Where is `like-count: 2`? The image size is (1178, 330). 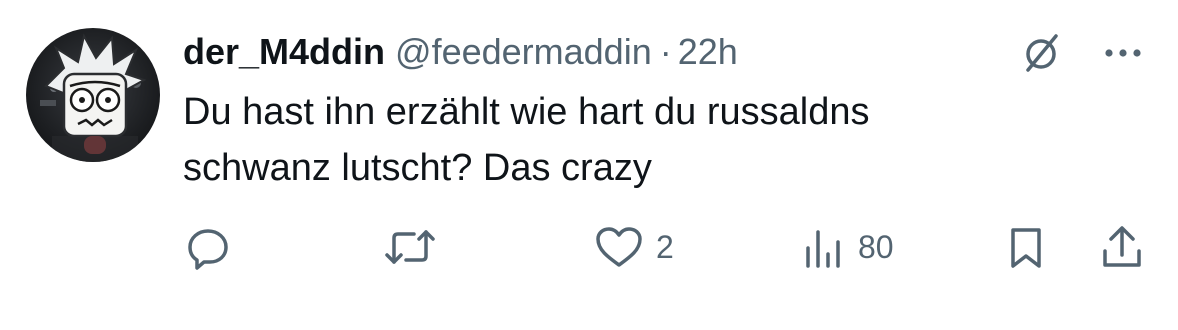
like-count: 2 is located at coordinates (665, 247).